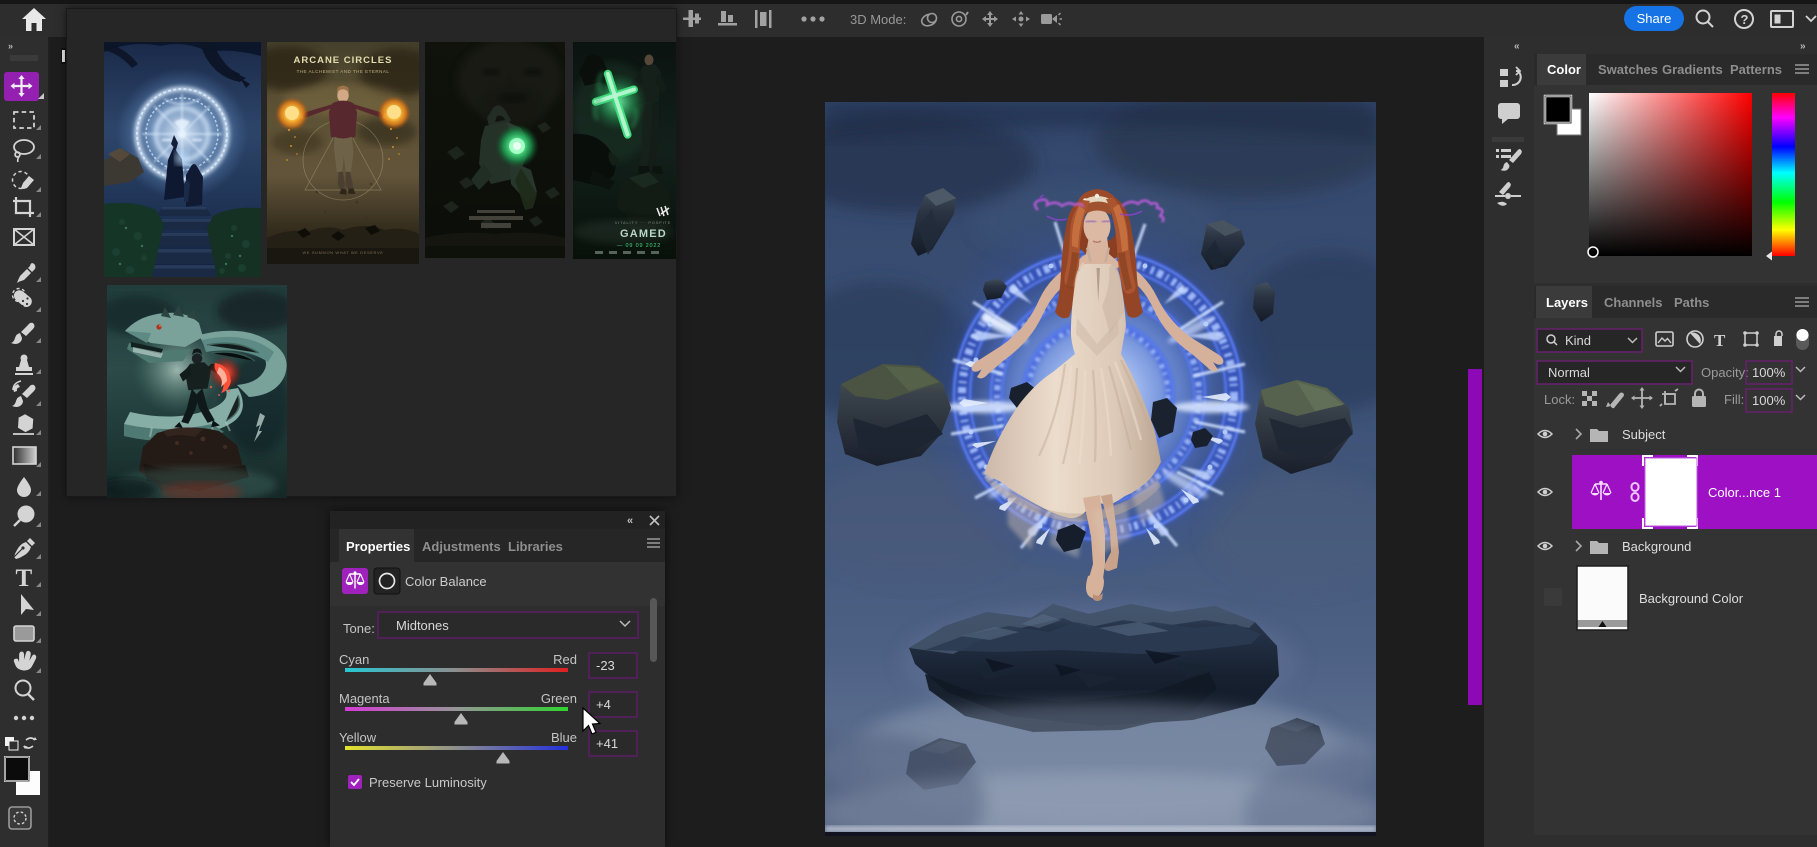  Describe the element at coordinates (643, 234) in the screenshot. I see `svg-text: GAMED` at that location.